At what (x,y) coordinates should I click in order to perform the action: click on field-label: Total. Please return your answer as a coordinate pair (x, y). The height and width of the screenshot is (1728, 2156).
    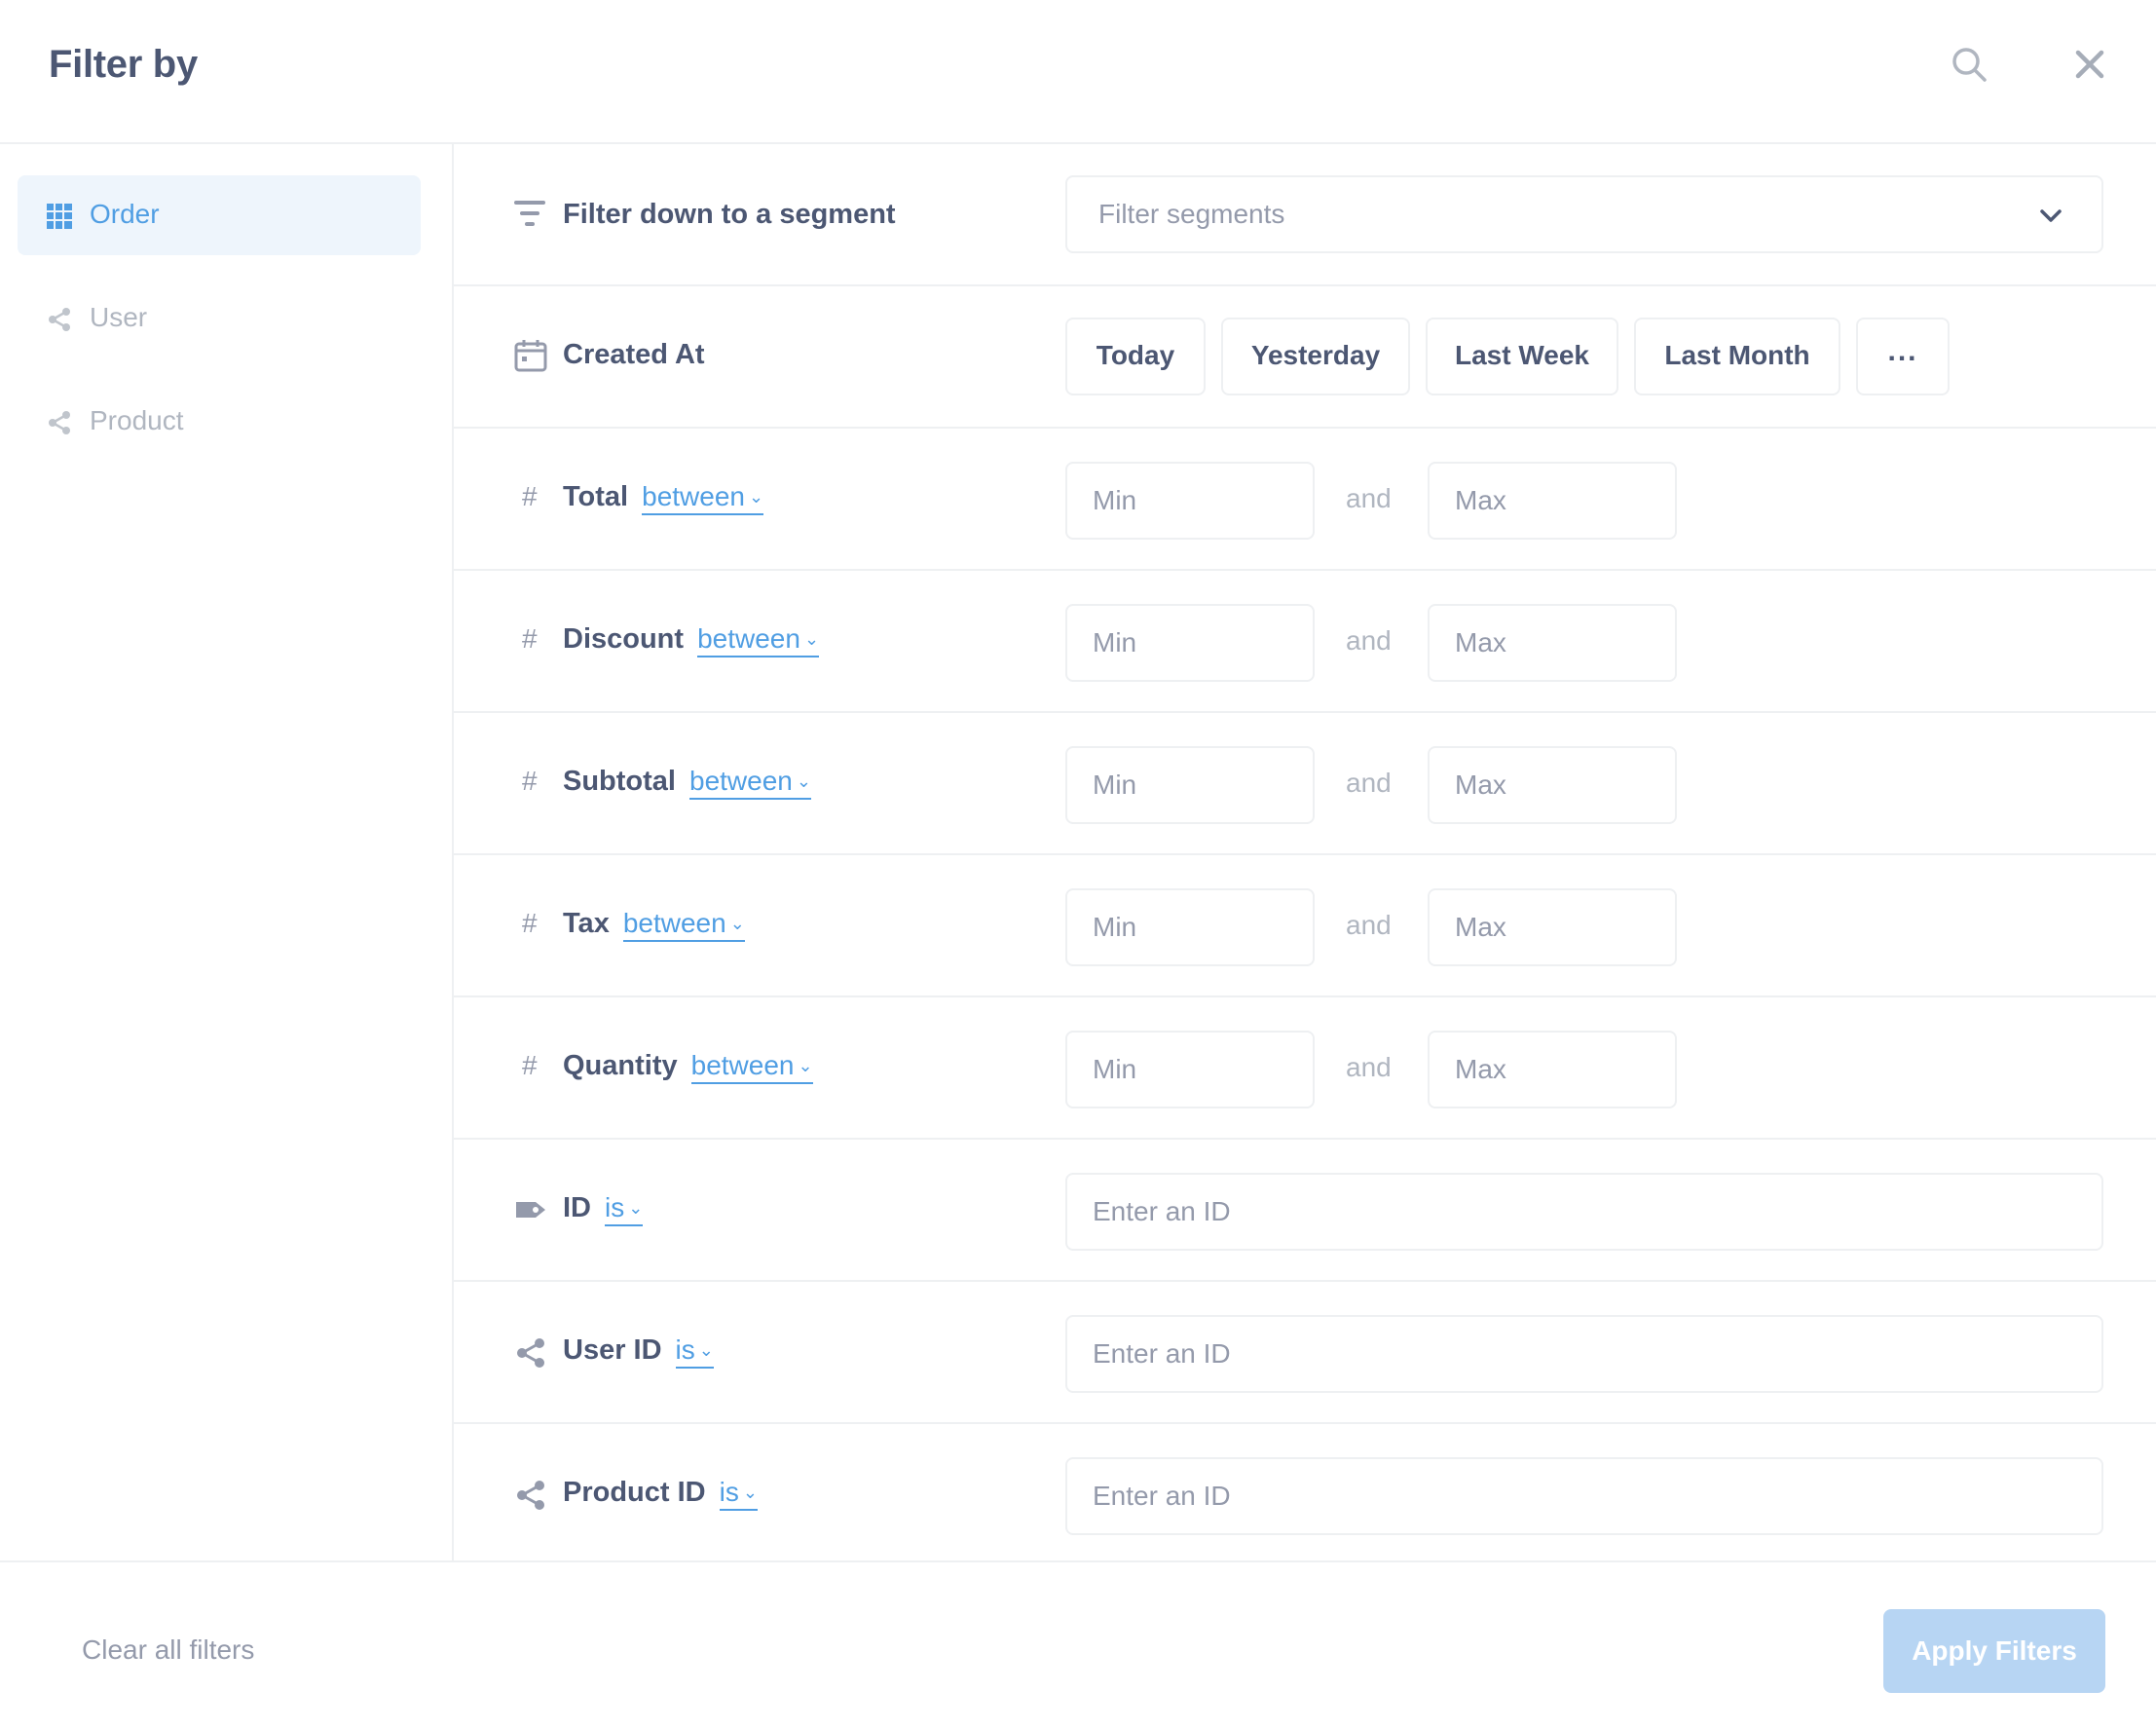
    Looking at the image, I should click on (596, 496).